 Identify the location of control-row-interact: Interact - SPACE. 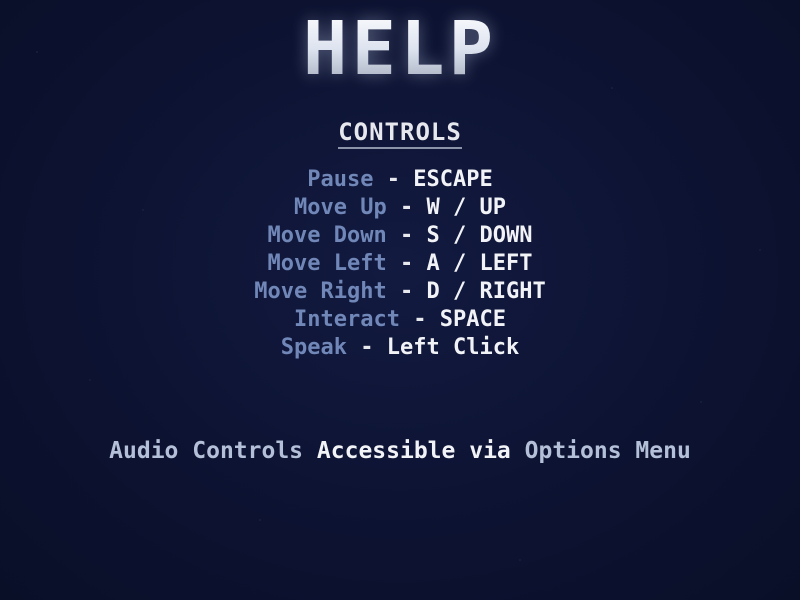
(400, 320).